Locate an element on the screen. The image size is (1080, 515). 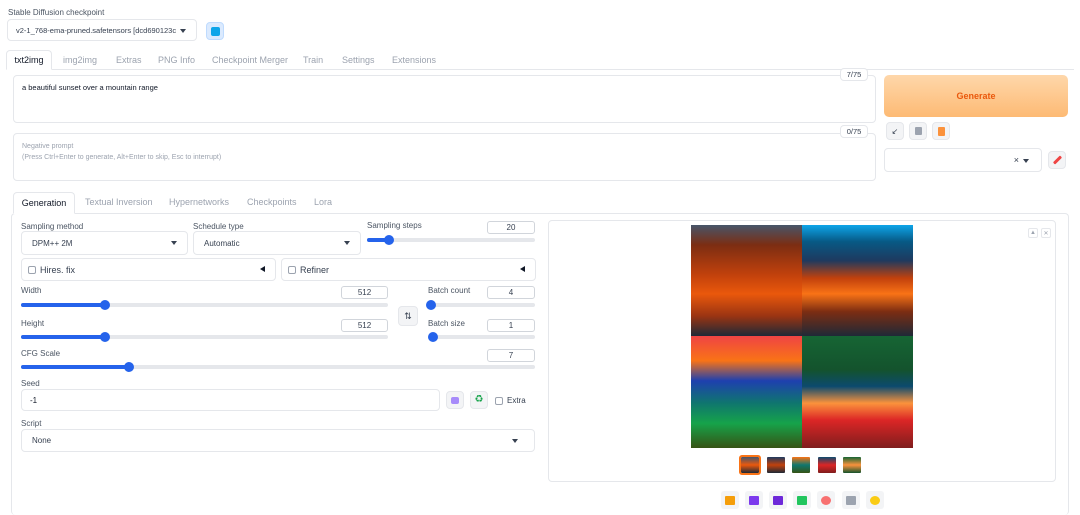
open-folder-button is located at coordinates (730, 500).